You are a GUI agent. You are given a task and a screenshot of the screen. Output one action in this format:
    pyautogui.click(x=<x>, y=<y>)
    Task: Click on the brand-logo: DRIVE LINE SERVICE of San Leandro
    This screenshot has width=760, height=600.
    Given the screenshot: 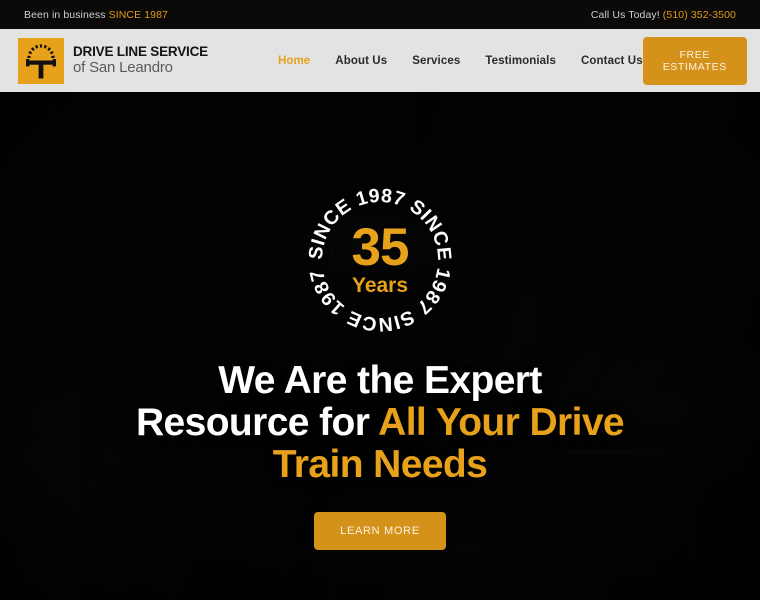 What is the action you would take?
    pyautogui.click(x=113, y=60)
    